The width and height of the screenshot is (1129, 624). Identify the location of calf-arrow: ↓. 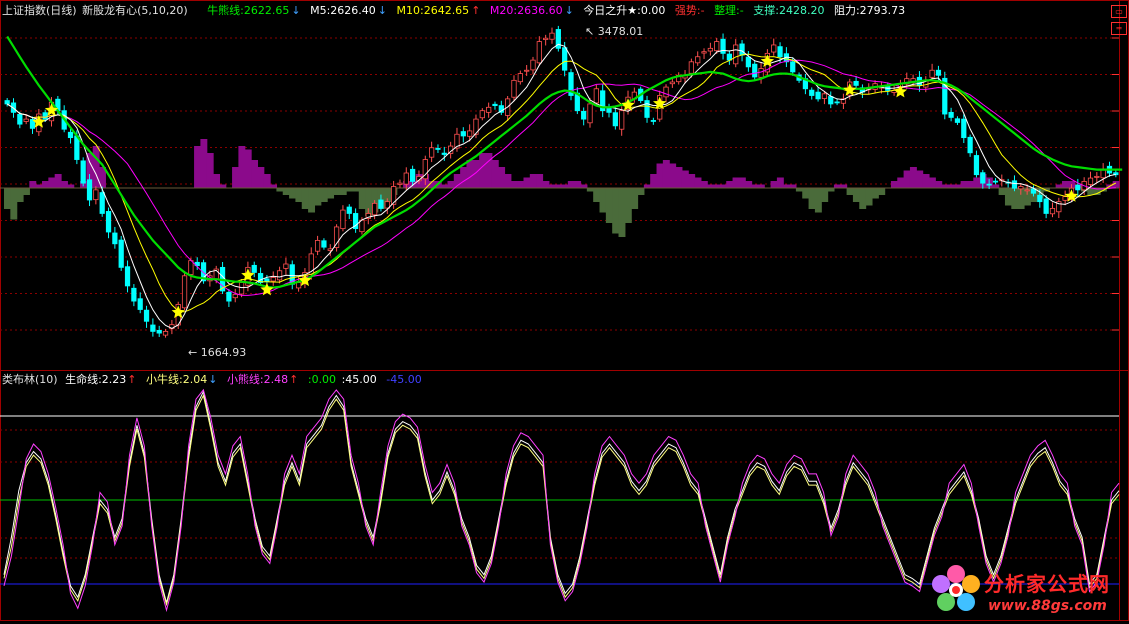
(213, 379).